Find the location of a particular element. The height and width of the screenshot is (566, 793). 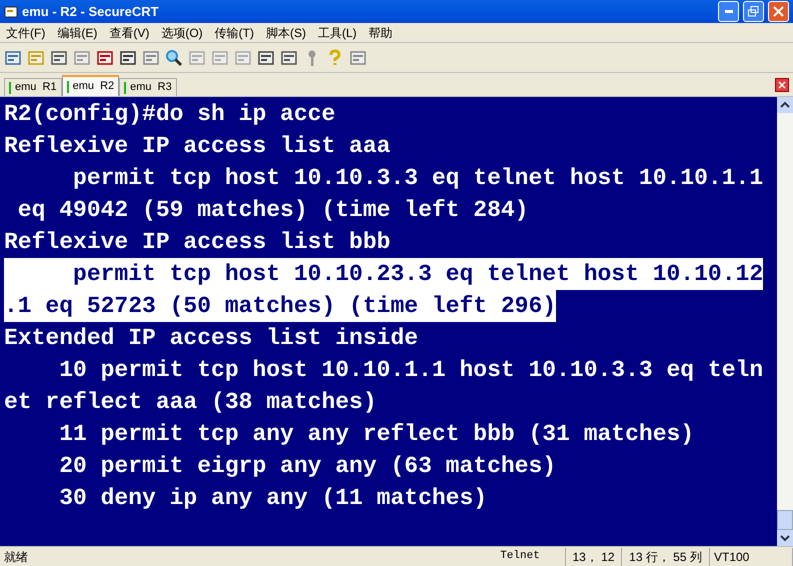

terminal-line: Extended IP access list inside is located at coordinates (211, 338).